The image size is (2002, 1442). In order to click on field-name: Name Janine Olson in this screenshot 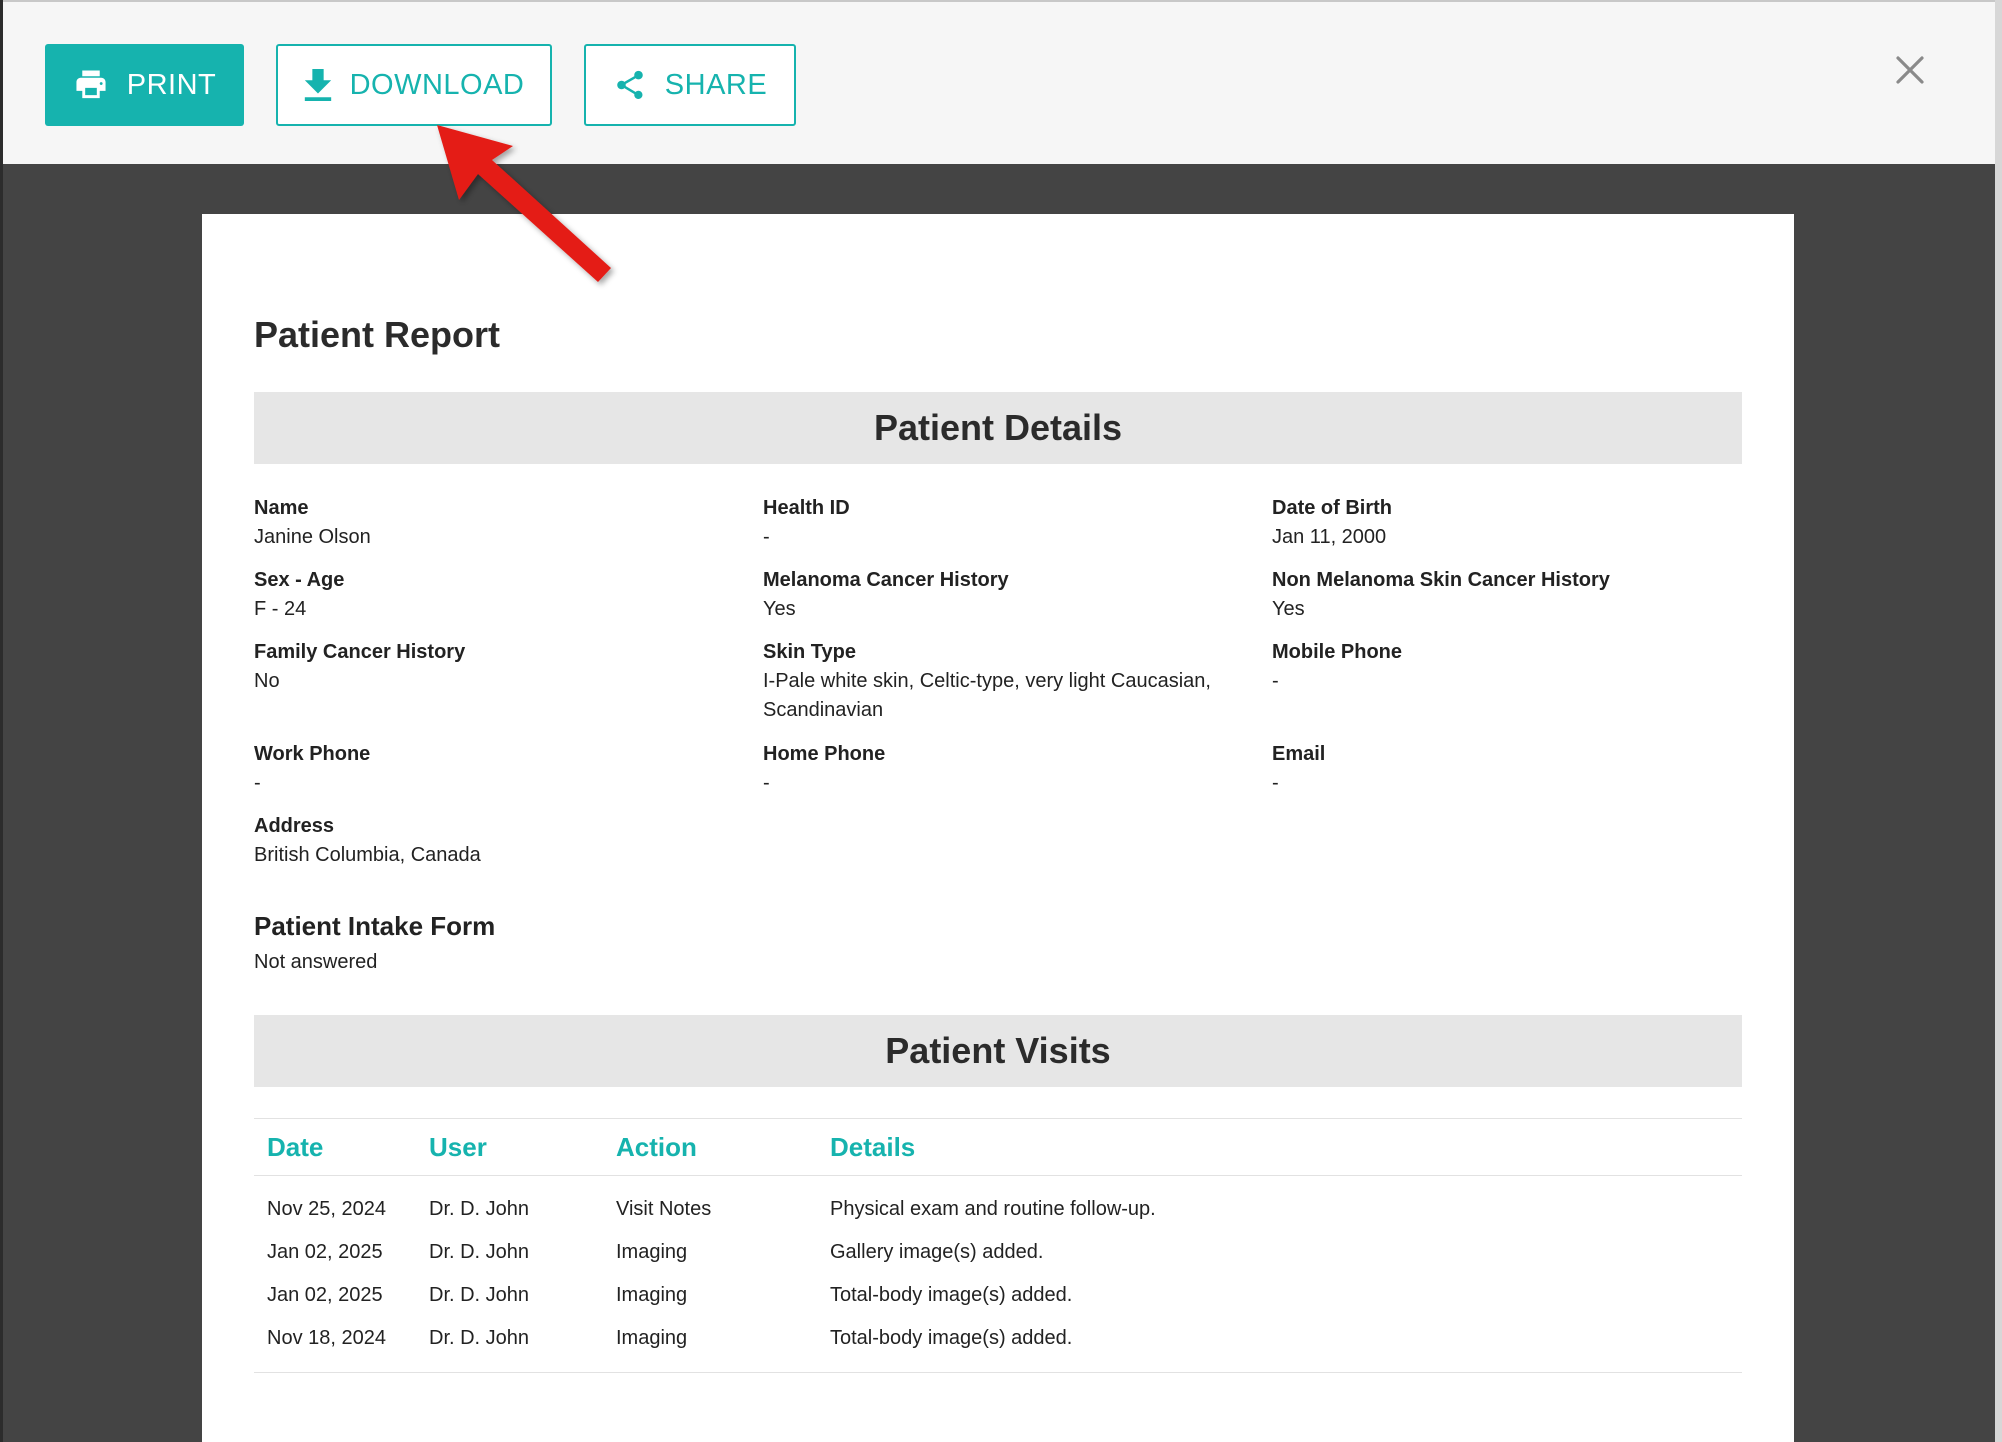, I will do `click(494, 523)`.